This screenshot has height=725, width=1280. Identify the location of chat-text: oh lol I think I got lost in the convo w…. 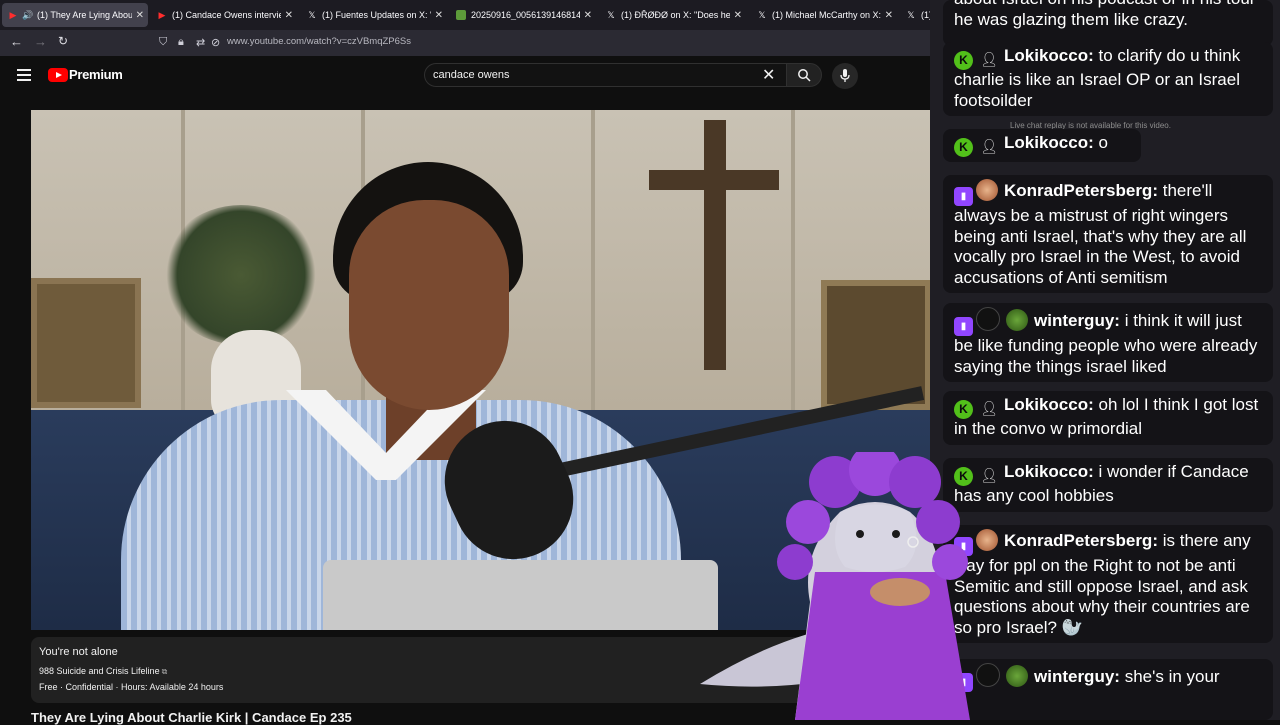
(1106, 416).